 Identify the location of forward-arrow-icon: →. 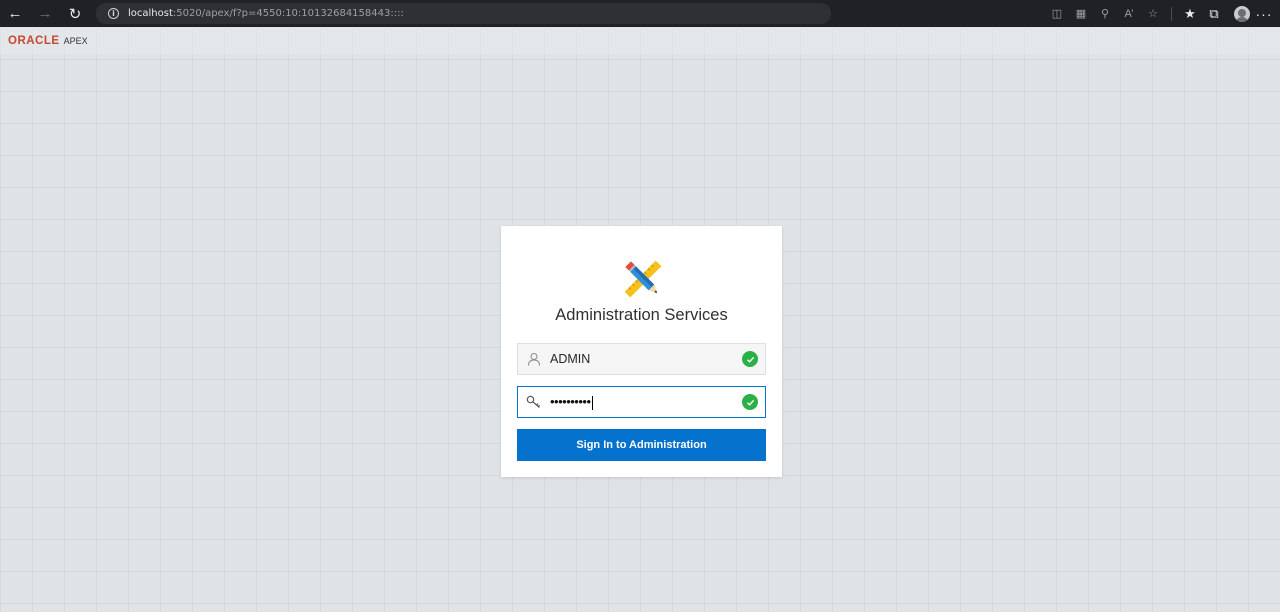
(45, 13).